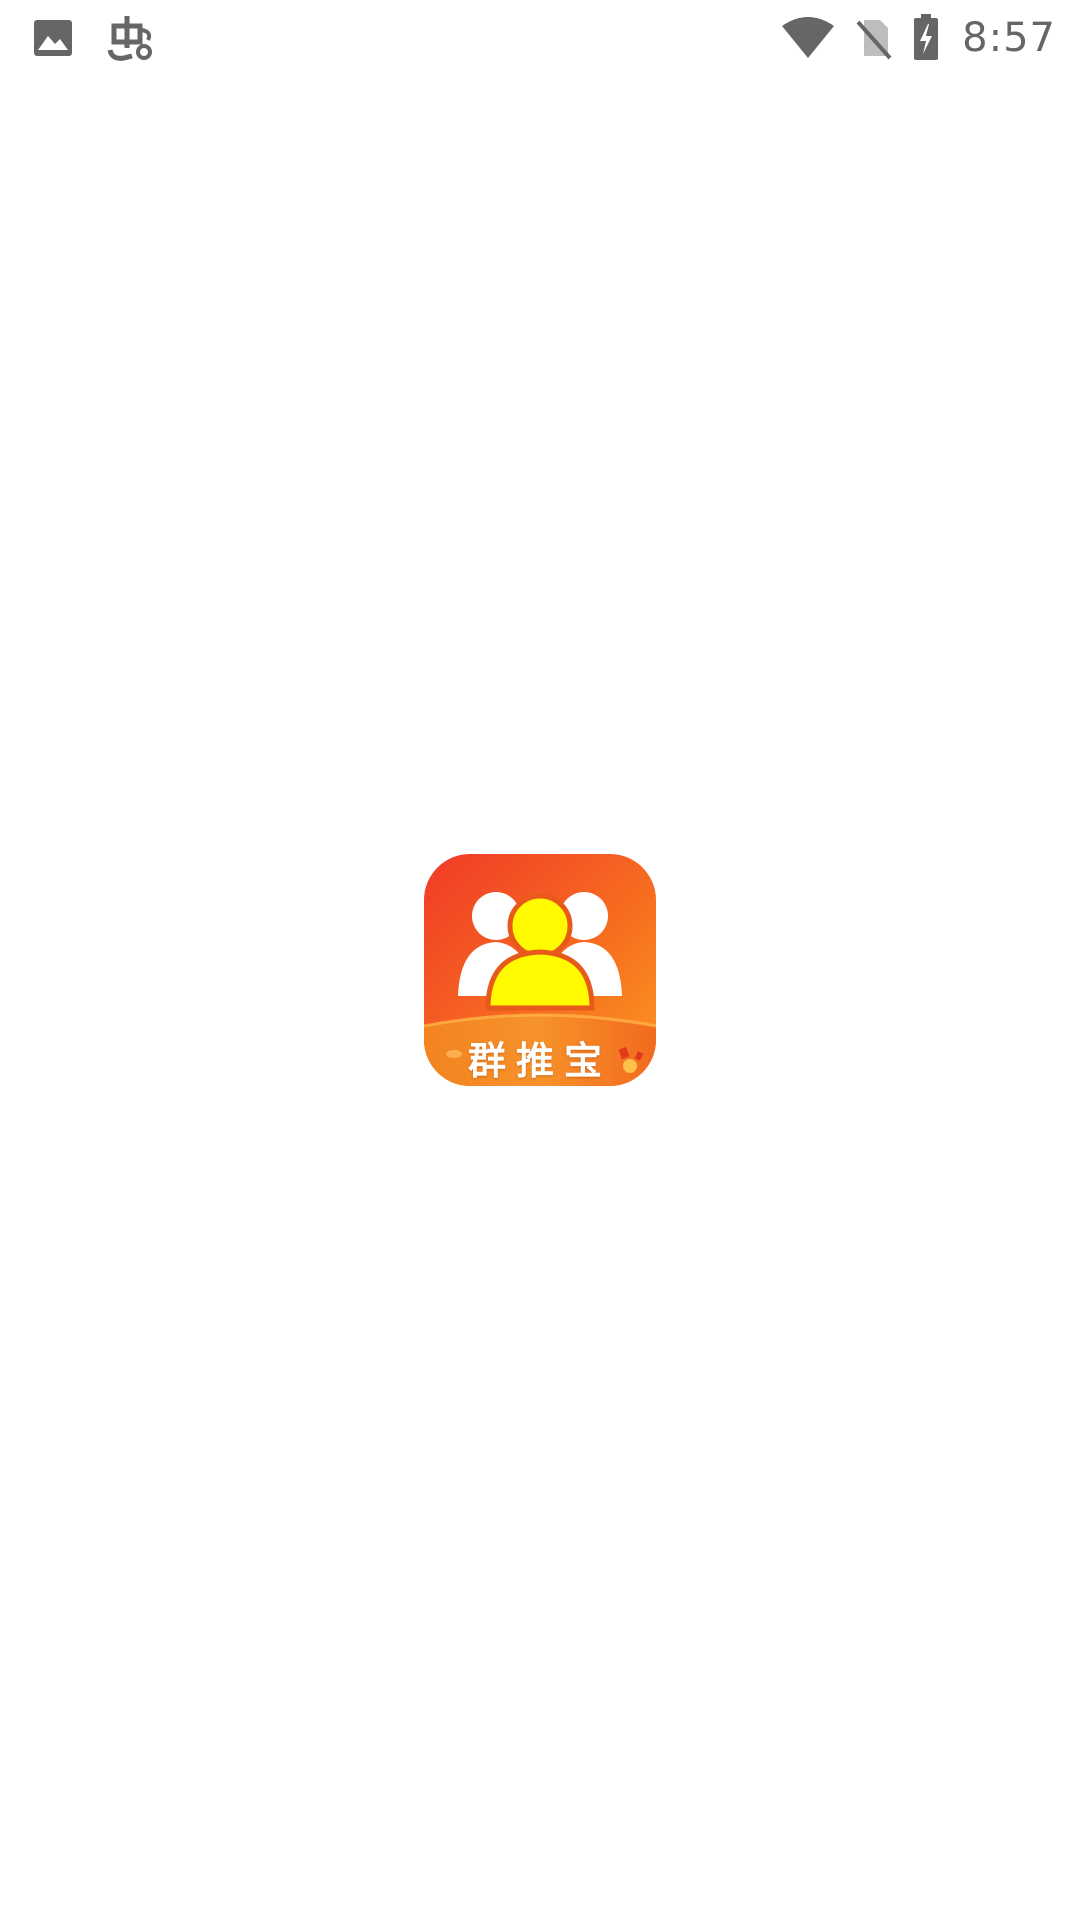 The image size is (1080, 1920). What do you see at coordinates (540, 970) in the screenshot?
I see `app-logo: 群推宝` at bounding box center [540, 970].